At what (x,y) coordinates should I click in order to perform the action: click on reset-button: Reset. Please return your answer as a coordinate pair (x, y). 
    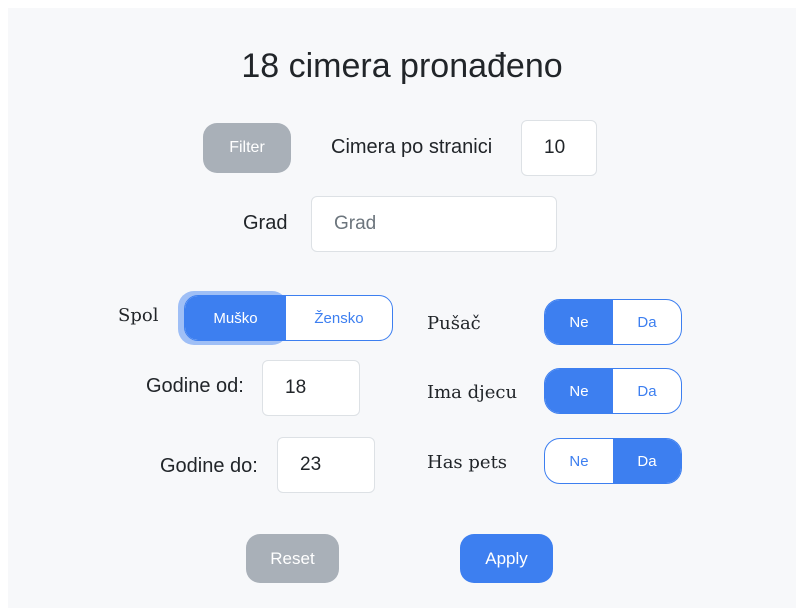
    Looking at the image, I should click on (292, 558).